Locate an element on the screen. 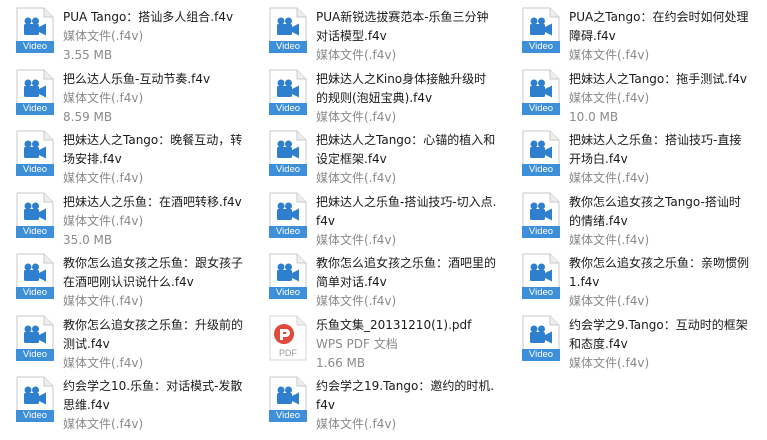  file-name: 把妹达人之乐鱼：搭讪技巧-直接开场白.f4v is located at coordinates (655, 149).